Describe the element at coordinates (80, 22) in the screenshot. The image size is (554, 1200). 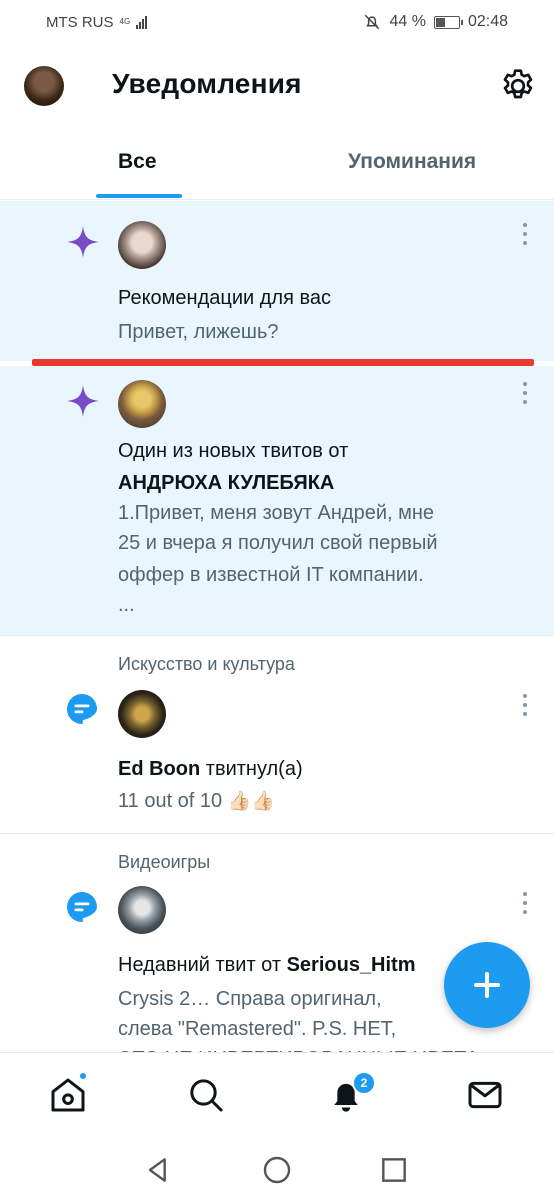
I see `carrier-label: MTS RUS` at that location.